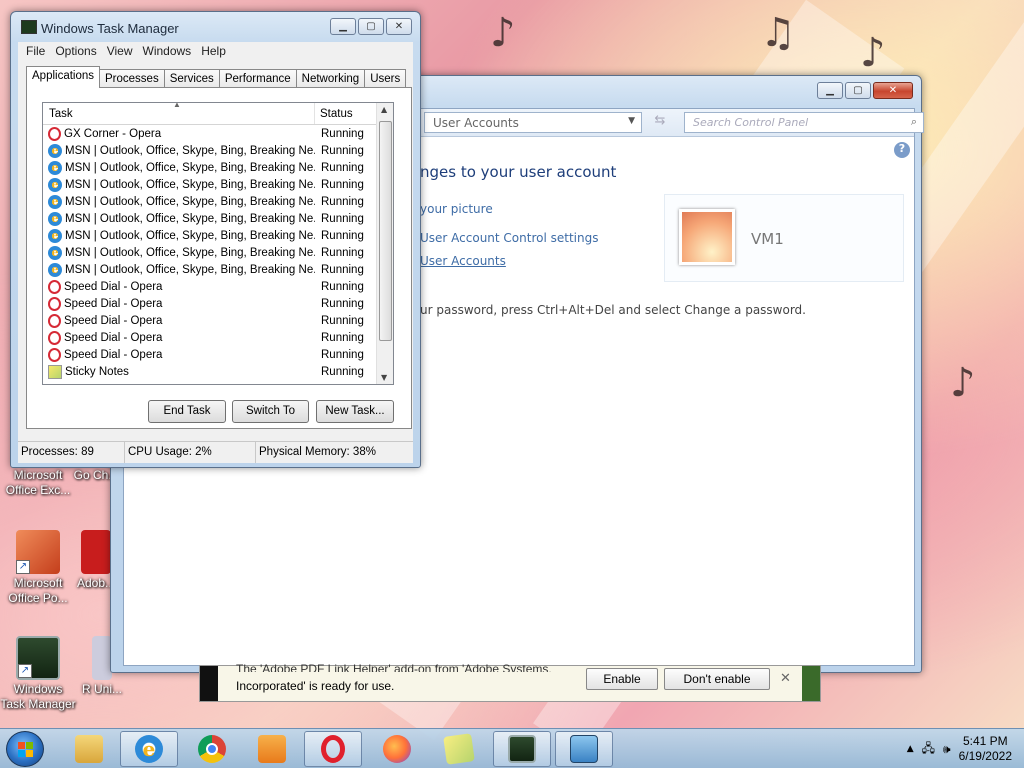  What do you see at coordinates (985, 741) in the screenshot?
I see `clock-time: 5:41 PM` at bounding box center [985, 741].